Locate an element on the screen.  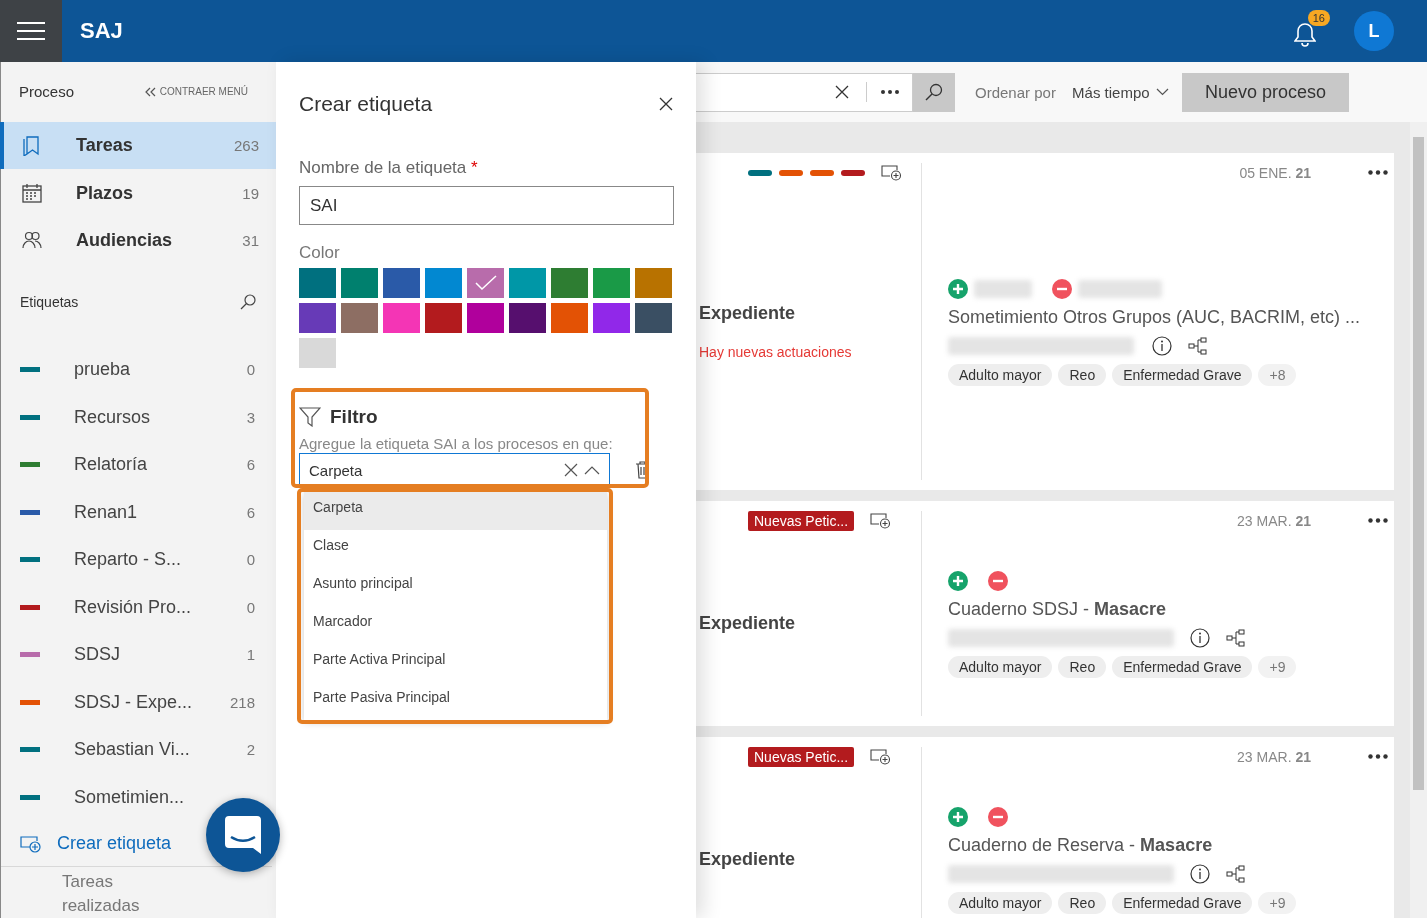
scrollbar is located at coordinates (1418, 520).